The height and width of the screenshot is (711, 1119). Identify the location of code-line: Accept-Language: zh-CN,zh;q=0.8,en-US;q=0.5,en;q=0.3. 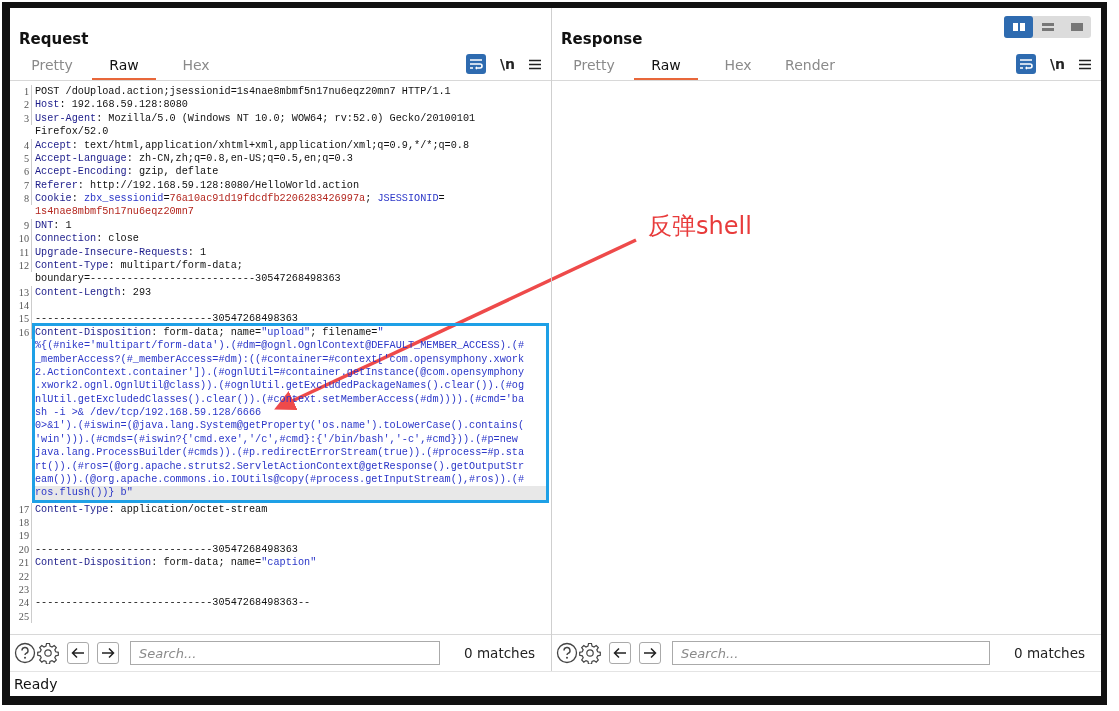
(194, 158).